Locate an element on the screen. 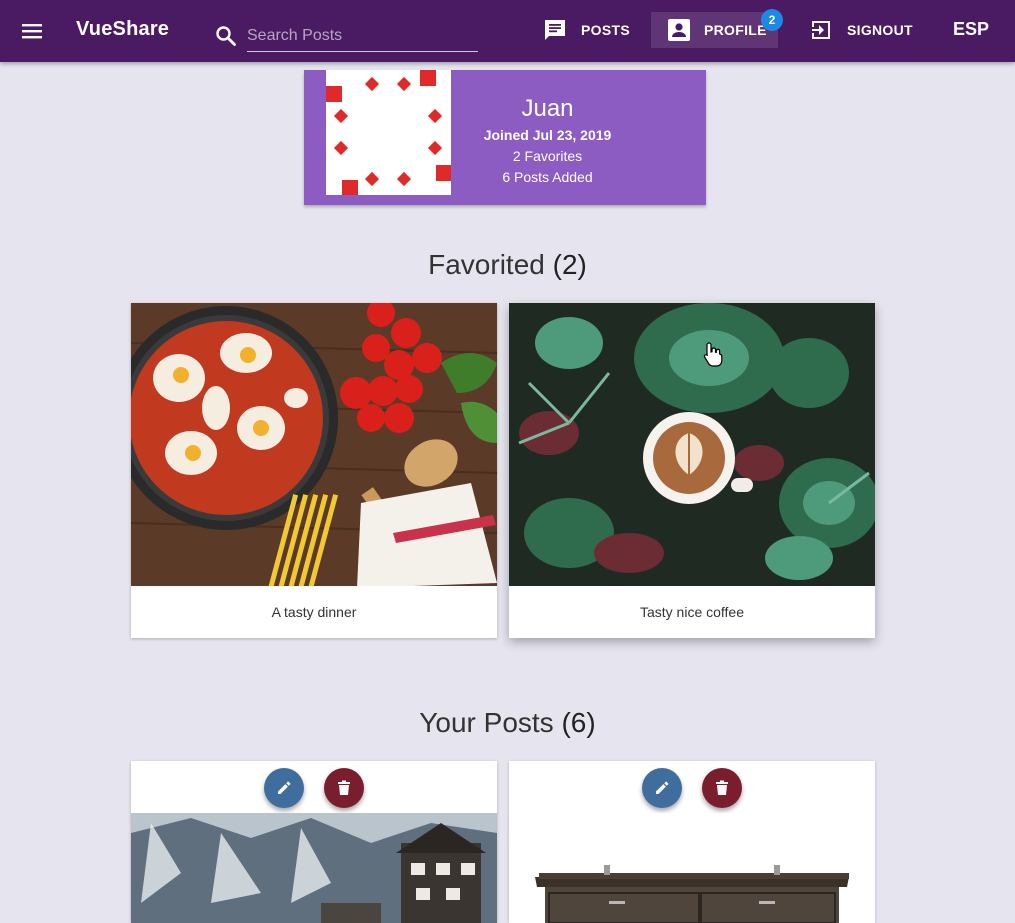 This screenshot has height=923, width=1015. exit-icon is located at coordinates (821, 30).